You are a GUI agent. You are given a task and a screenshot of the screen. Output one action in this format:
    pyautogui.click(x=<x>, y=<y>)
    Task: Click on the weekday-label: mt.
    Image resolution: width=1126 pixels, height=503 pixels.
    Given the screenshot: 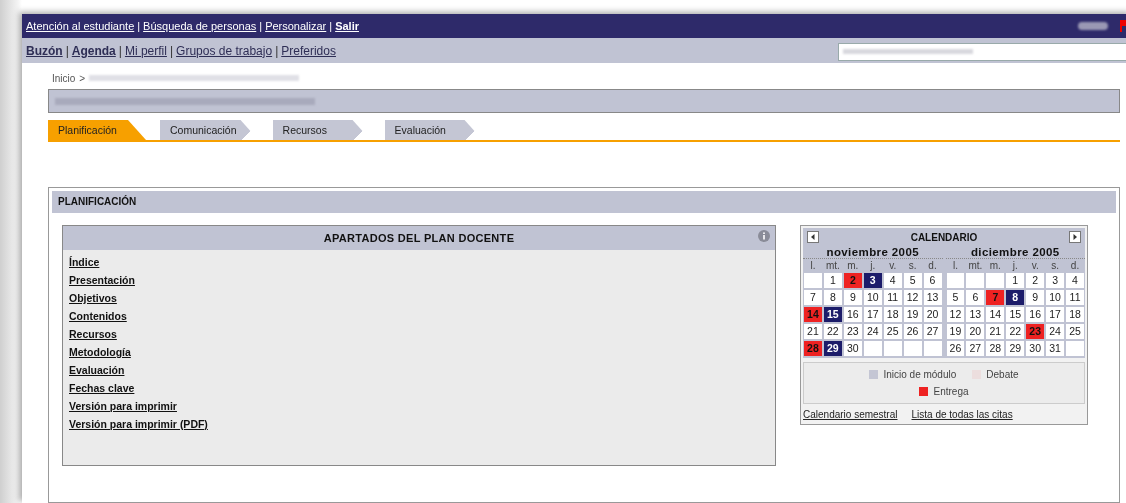 What is the action you would take?
    pyautogui.click(x=832, y=265)
    